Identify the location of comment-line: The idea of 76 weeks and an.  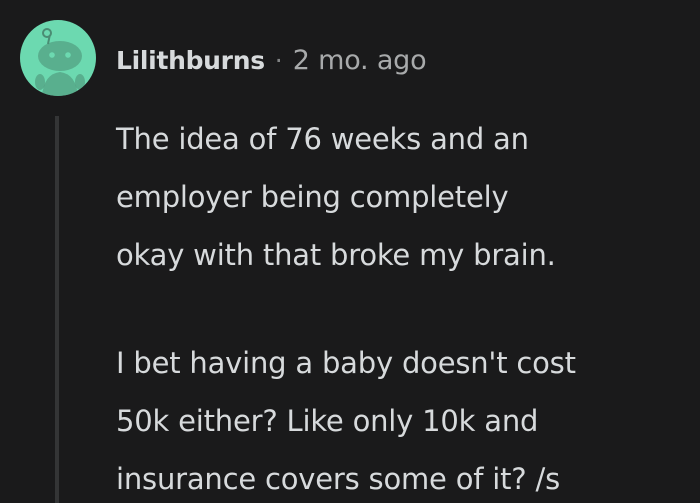
(322, 139).